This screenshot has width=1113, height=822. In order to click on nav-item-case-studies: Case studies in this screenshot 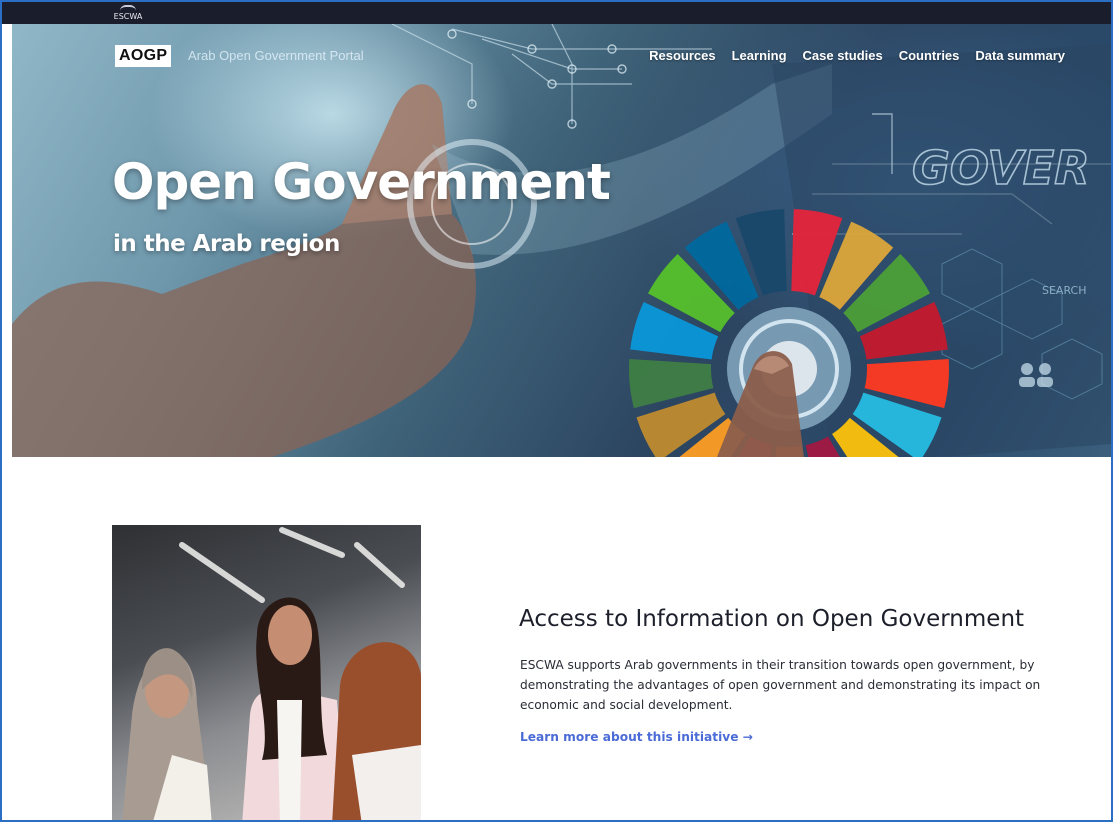, I will do `click(843, 56)`.